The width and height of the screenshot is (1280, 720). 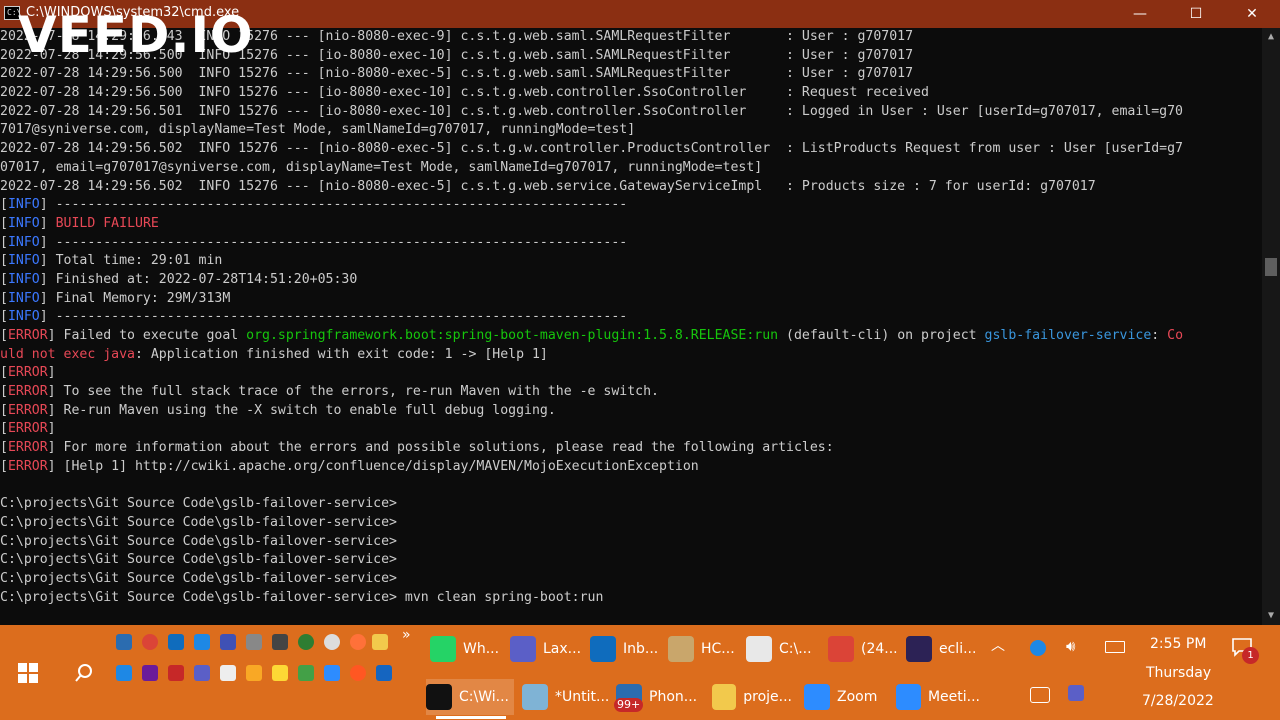 I want to click on console-text: gslb-failover-service, so click(x=1068, y=335).